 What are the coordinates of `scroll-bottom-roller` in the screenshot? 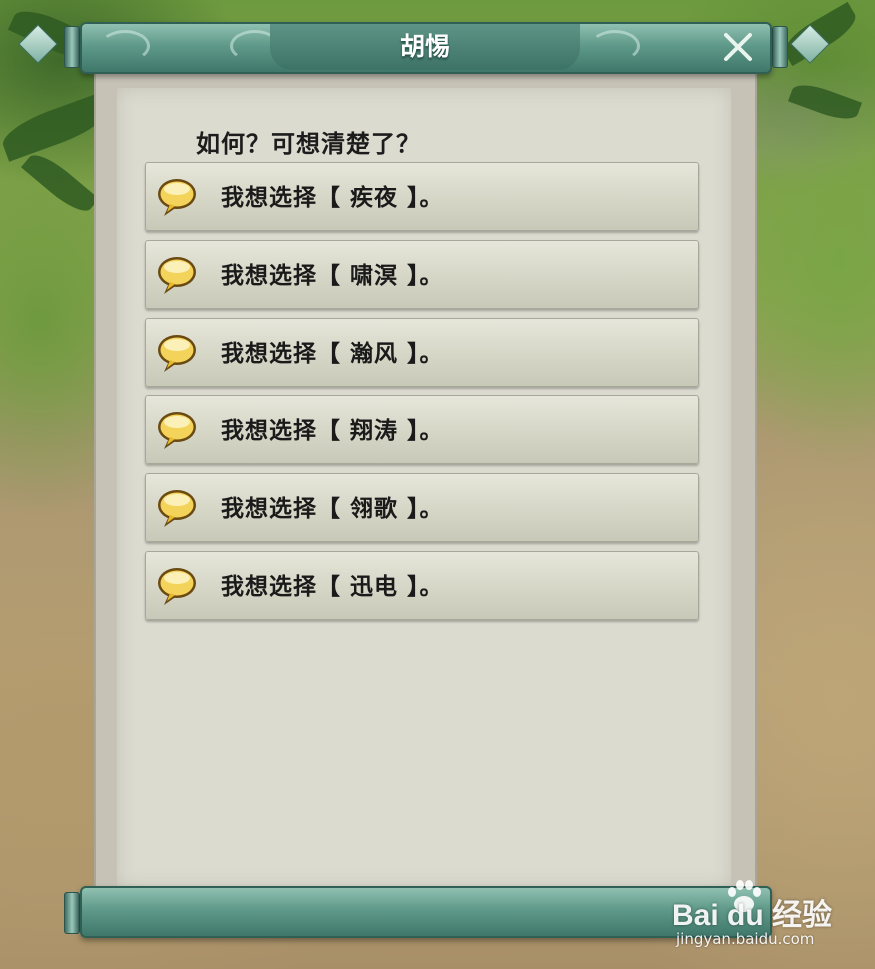 It's located at (426, 912).